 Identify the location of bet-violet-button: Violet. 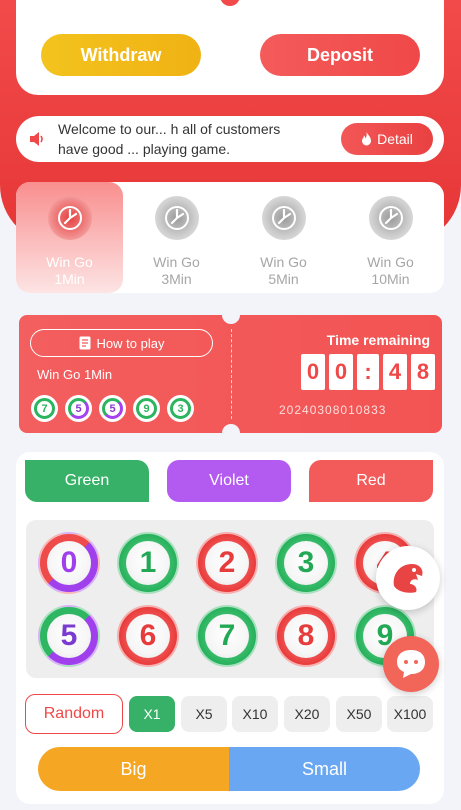
(229, 481).